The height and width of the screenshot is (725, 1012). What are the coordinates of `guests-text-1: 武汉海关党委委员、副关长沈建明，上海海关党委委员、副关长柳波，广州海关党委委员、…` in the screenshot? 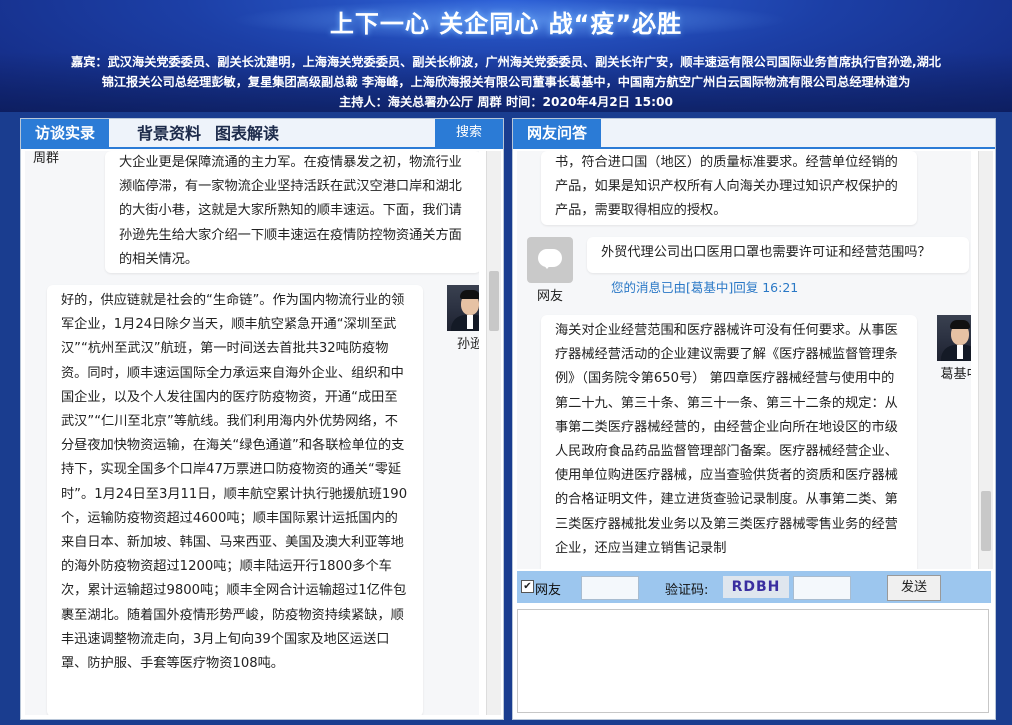 It's located at (524, 62).